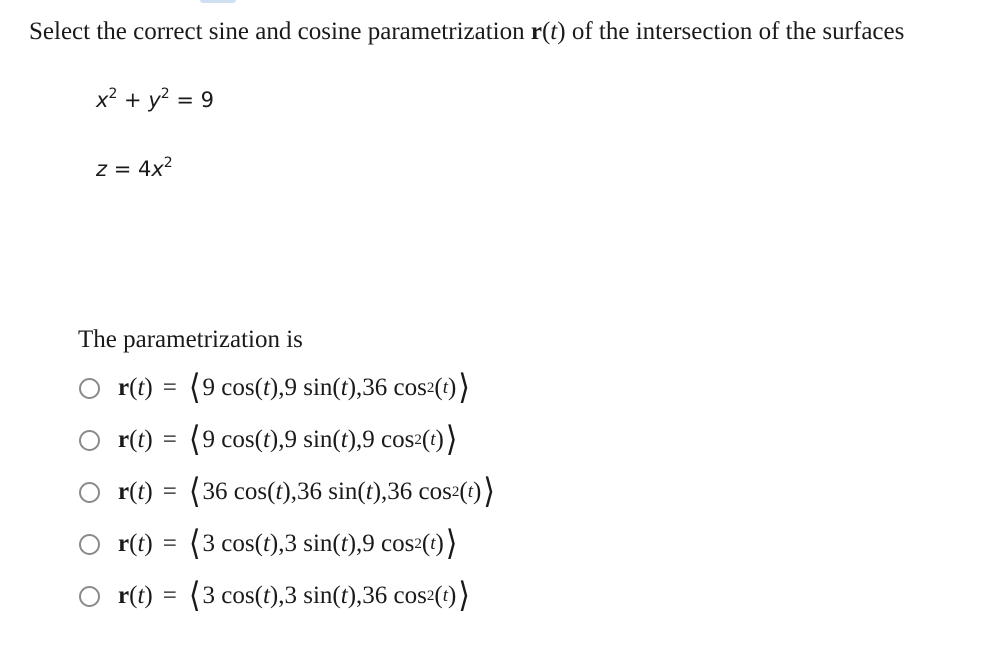 The width and height of the screenshot is (1003, 646). I want to click on coef-x: 3, so click(209, 543).